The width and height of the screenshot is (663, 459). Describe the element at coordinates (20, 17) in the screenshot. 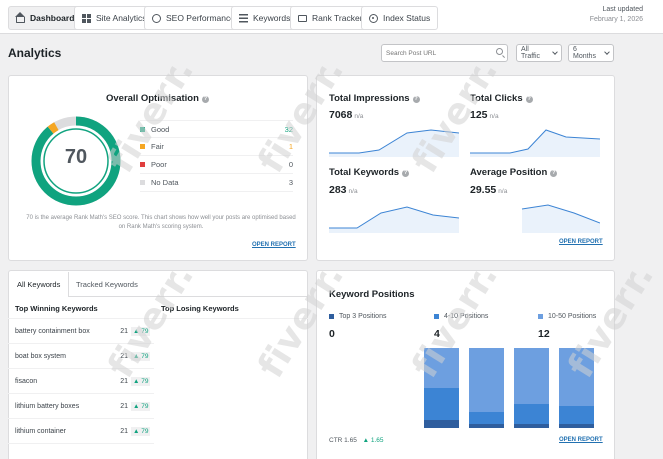

I see `home-icon` at that location.